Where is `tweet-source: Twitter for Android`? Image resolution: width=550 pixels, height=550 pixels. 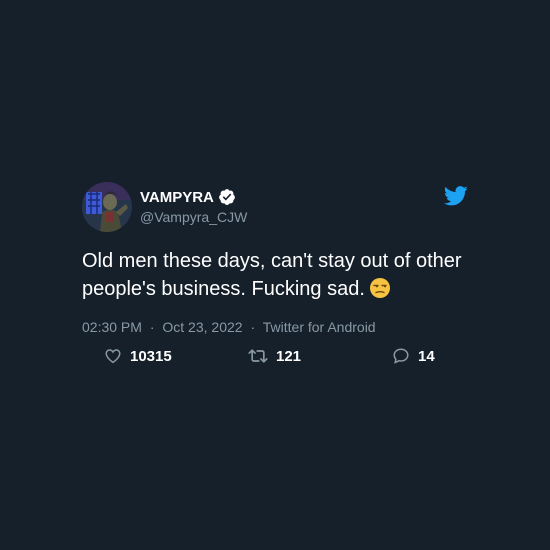 tweet-source: Twitter for Android is located at coordinates (319, 327).